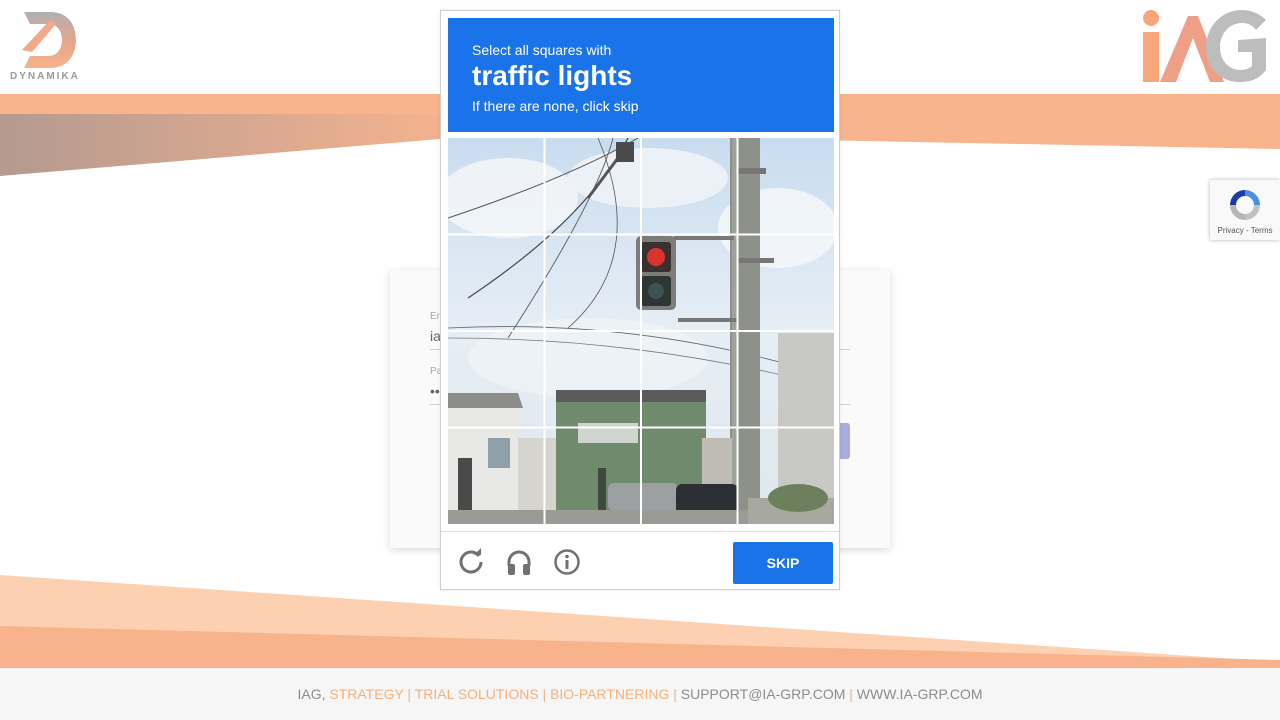 The image size is (1280, 720). Describe the element at coordinates (519, 562) in the screenshot. I see `headphones-icon` at that location.